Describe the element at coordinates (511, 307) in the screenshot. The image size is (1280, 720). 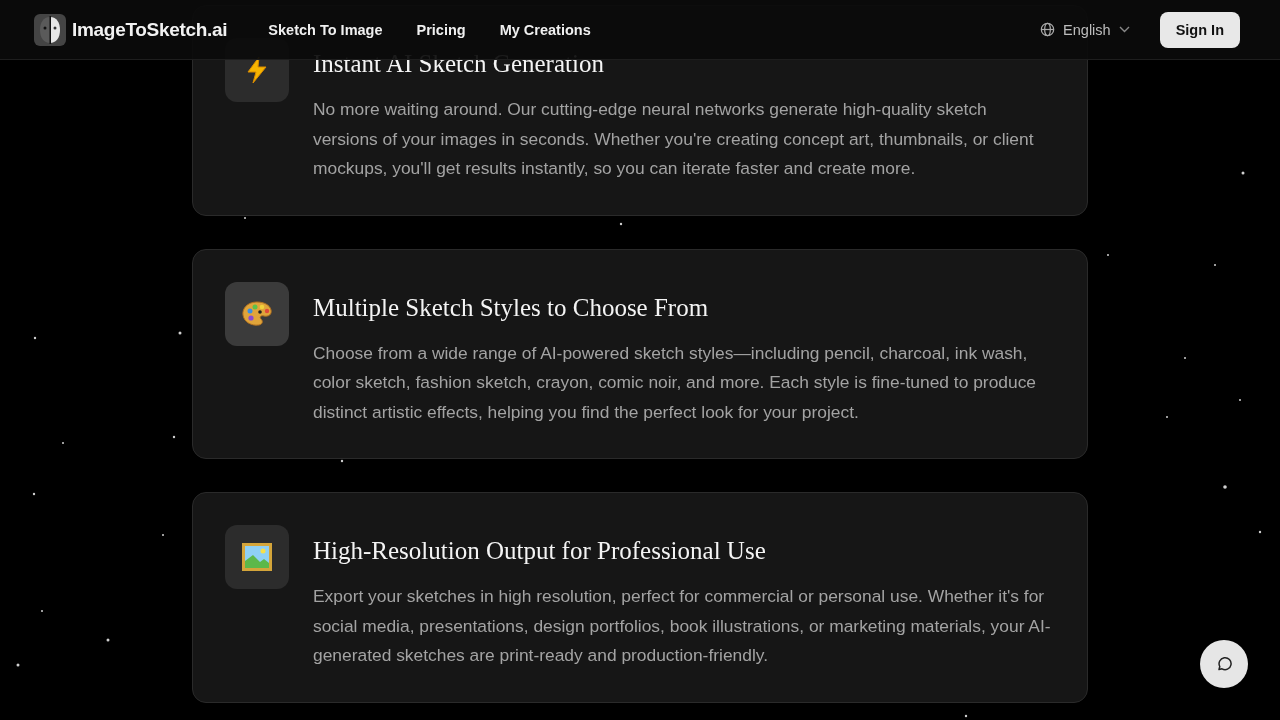
I see `feature-title: Multiple Sketch Styles to Choose From` at that location.